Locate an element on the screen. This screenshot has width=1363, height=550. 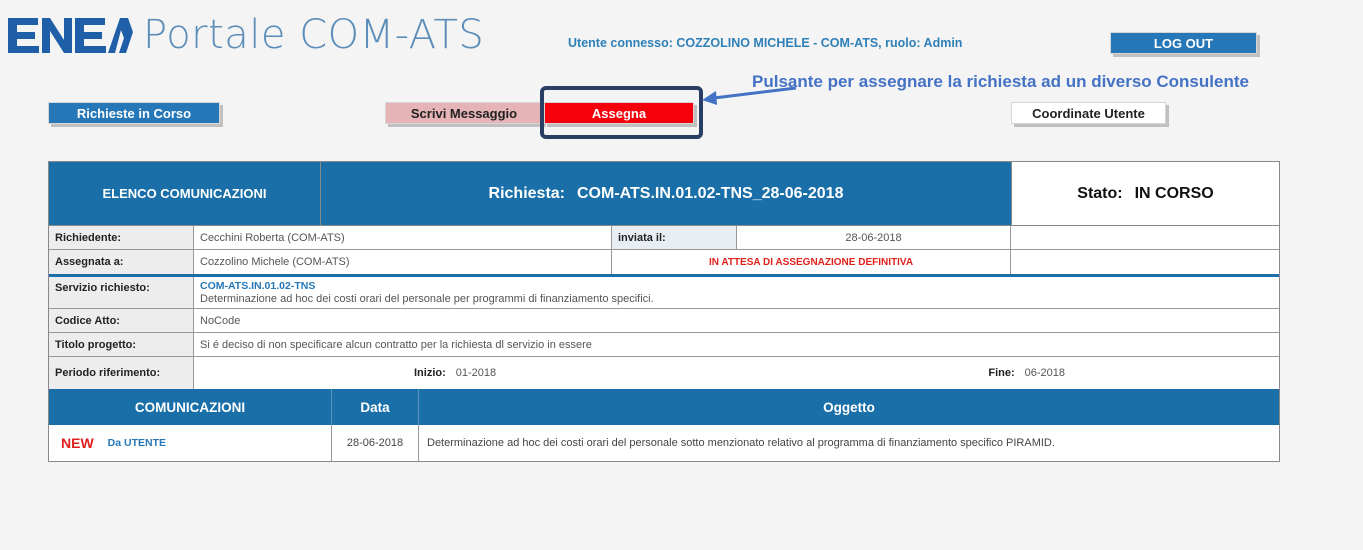
periodo-label: Periodo riferimento: is located at coordinates (121, 373).